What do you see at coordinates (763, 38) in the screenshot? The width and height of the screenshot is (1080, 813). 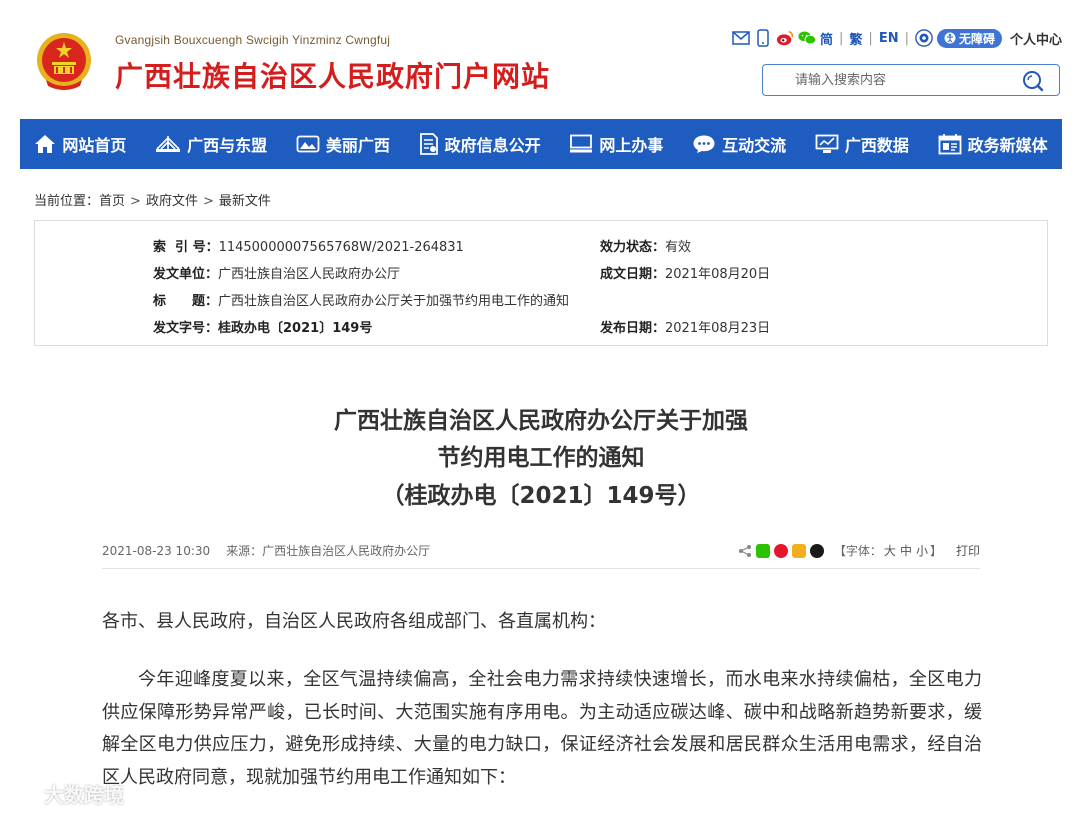 I see `mobile-icon` at bounding box center [763, 38].